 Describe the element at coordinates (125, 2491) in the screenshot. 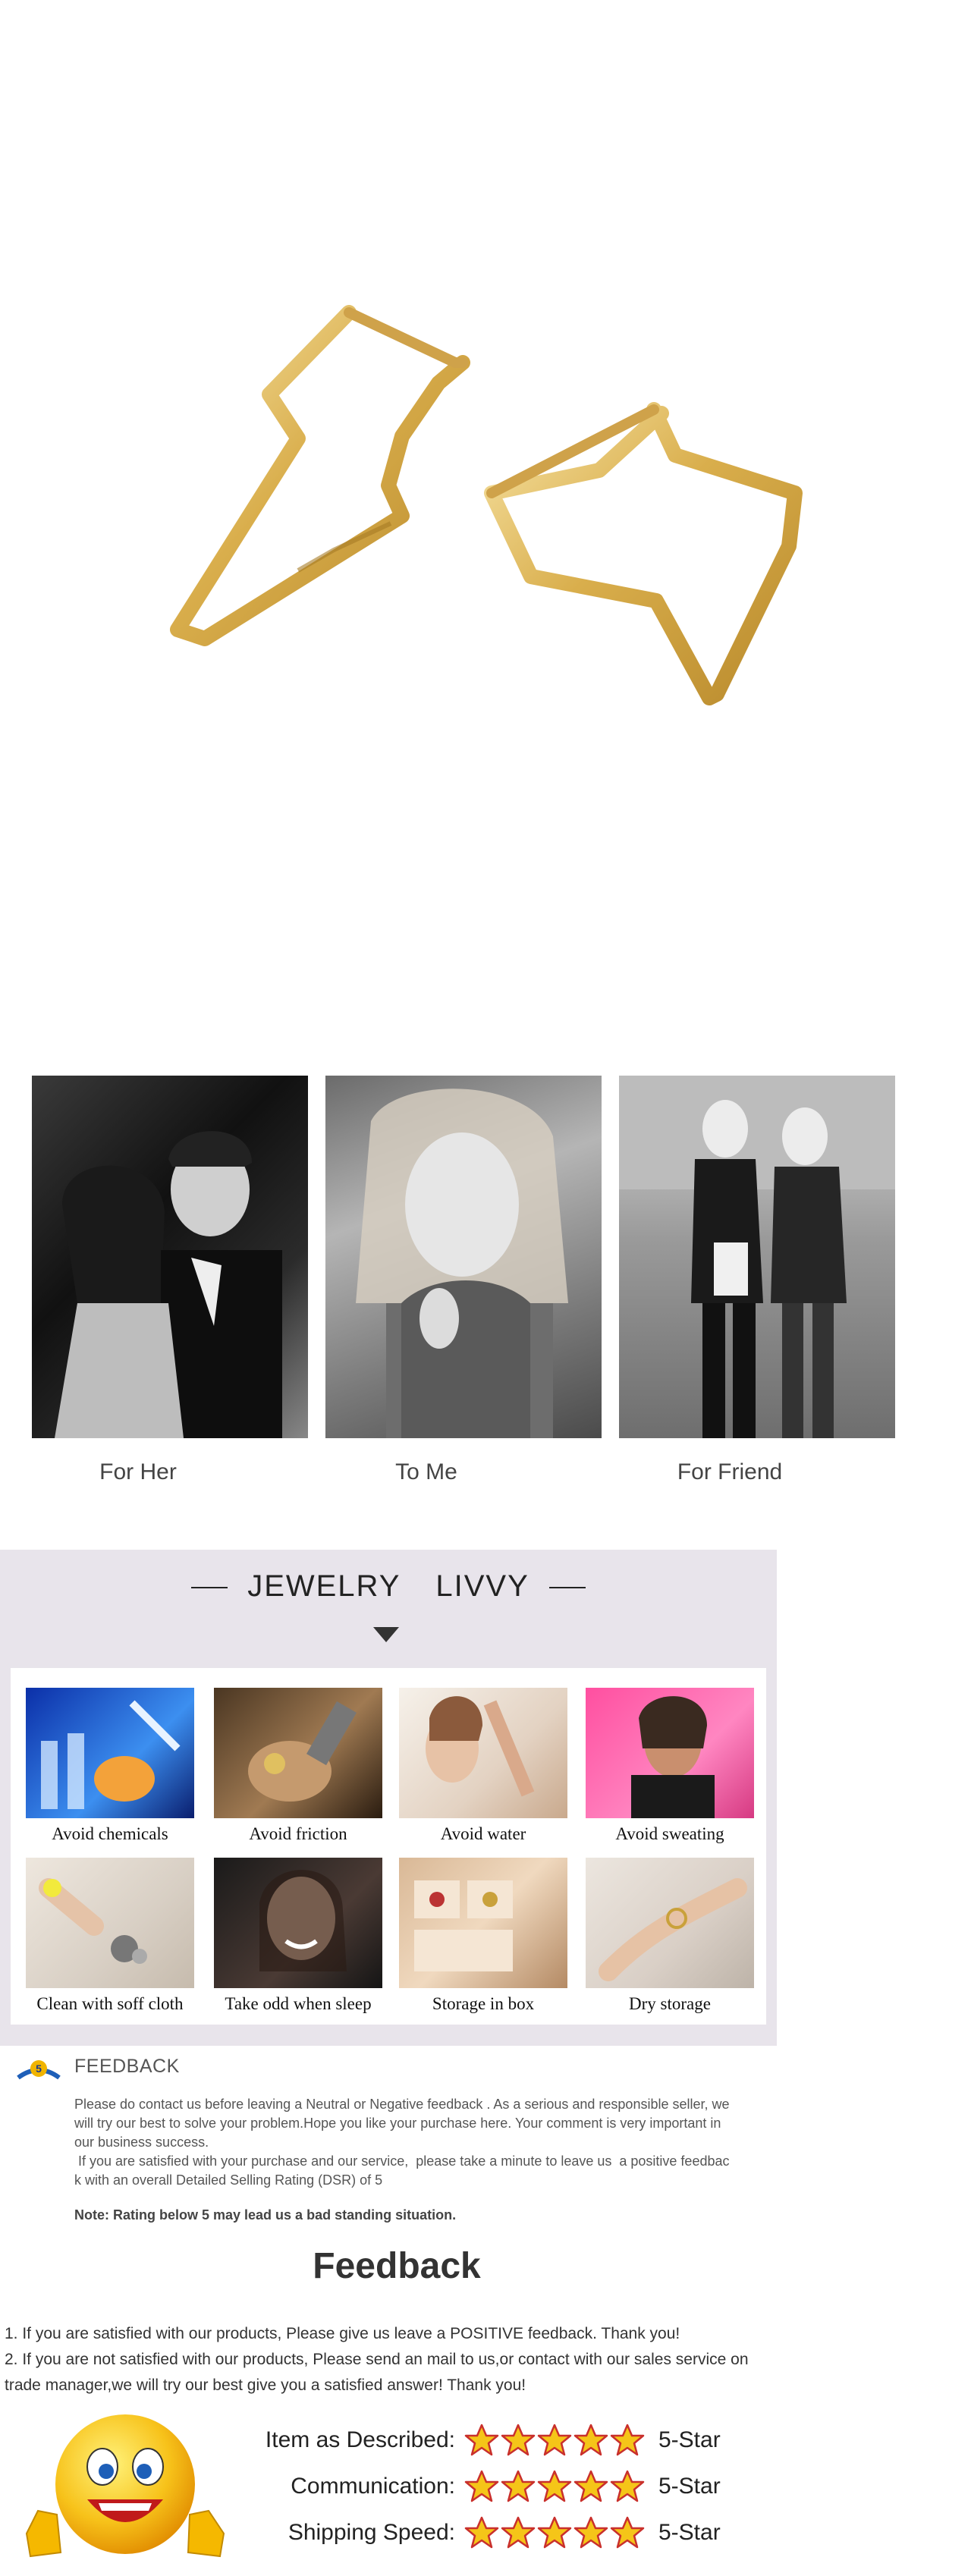

I see `thumbs-up-emoji-icon` at that location.